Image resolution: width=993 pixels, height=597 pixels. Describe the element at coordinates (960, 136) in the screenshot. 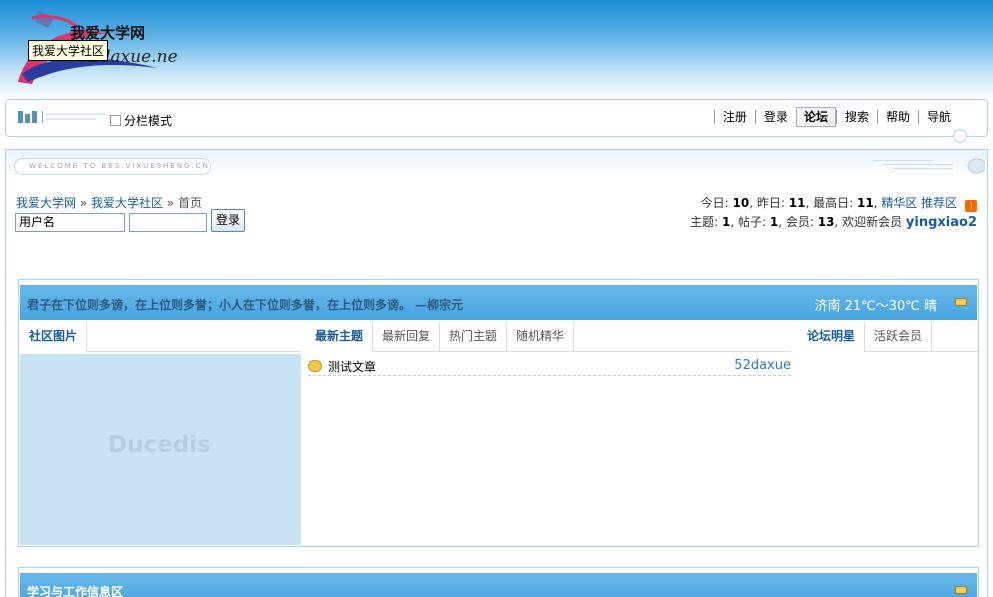

I see `nav-decoration` at that location.